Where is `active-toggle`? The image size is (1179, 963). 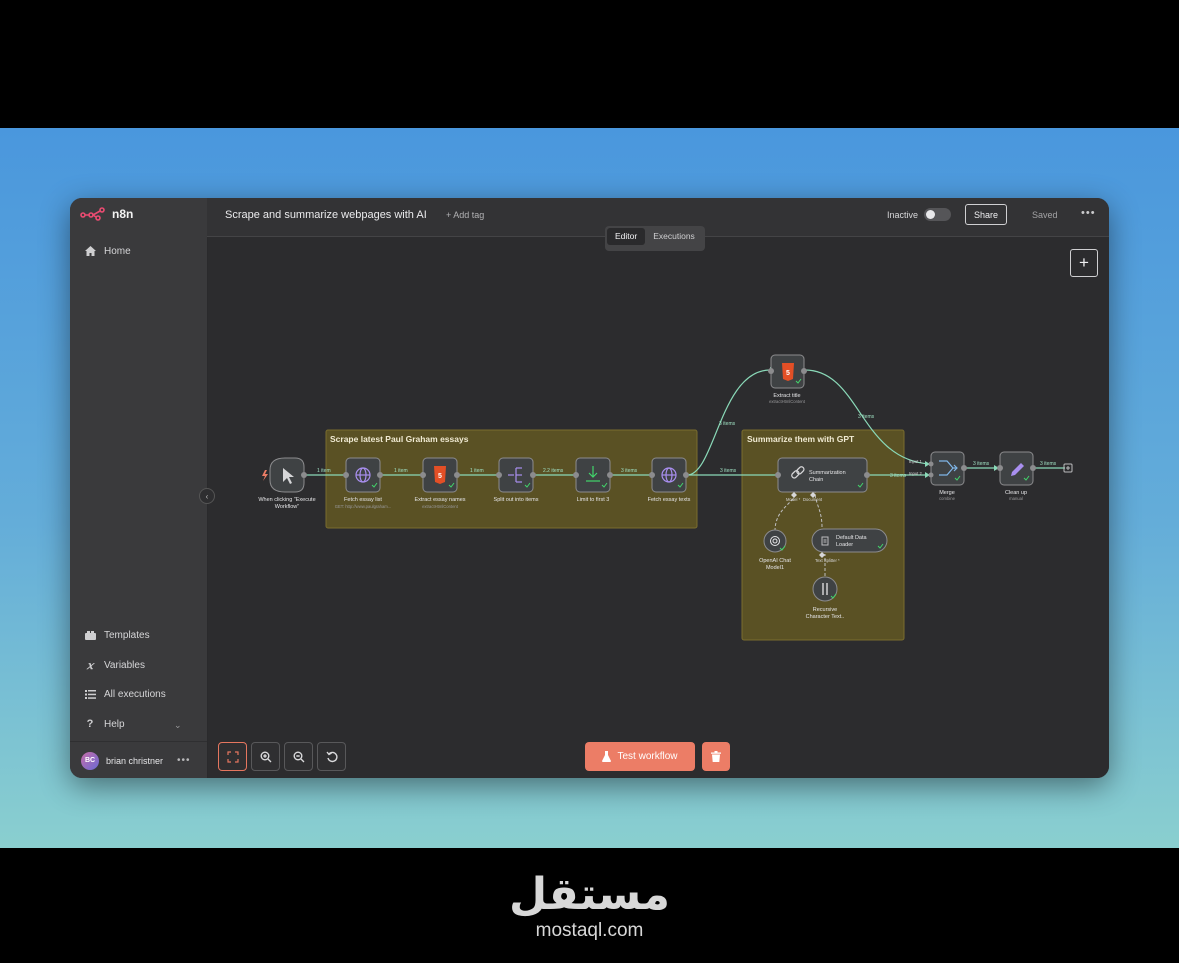
active-toggle is located at coordinates (937, 214).